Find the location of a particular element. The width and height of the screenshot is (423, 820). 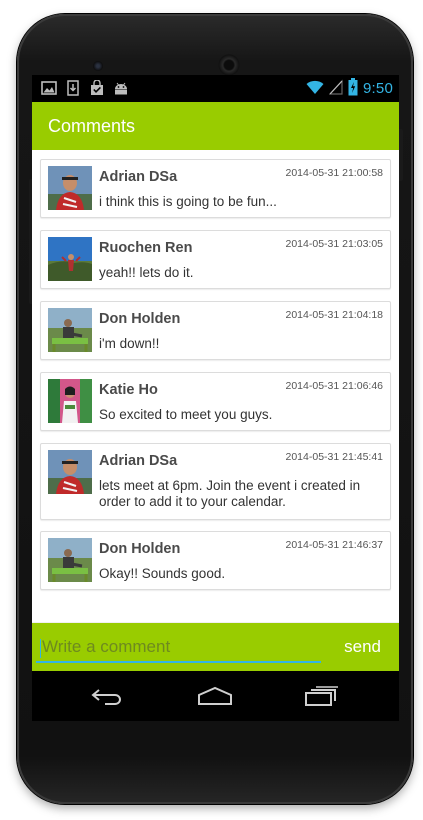

front-camera is located at coordinates (98, 66).